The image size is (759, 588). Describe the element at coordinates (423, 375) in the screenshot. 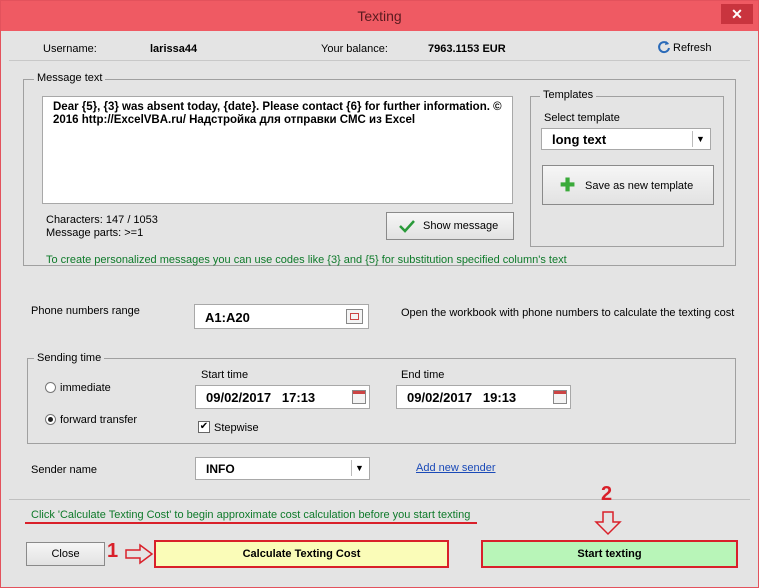

I see `end-time-label: End time` at that location.